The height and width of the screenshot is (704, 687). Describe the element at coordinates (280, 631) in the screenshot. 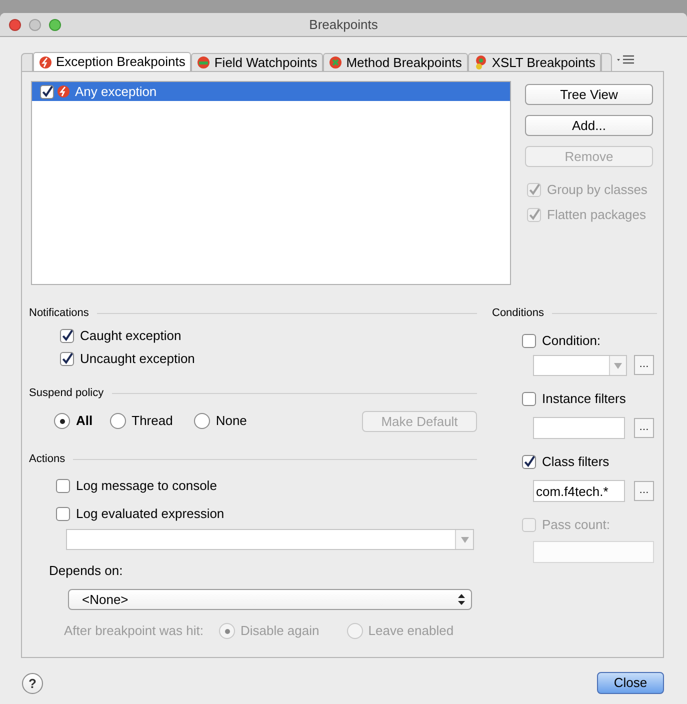

I see `radio-label: Disable again` at that location.